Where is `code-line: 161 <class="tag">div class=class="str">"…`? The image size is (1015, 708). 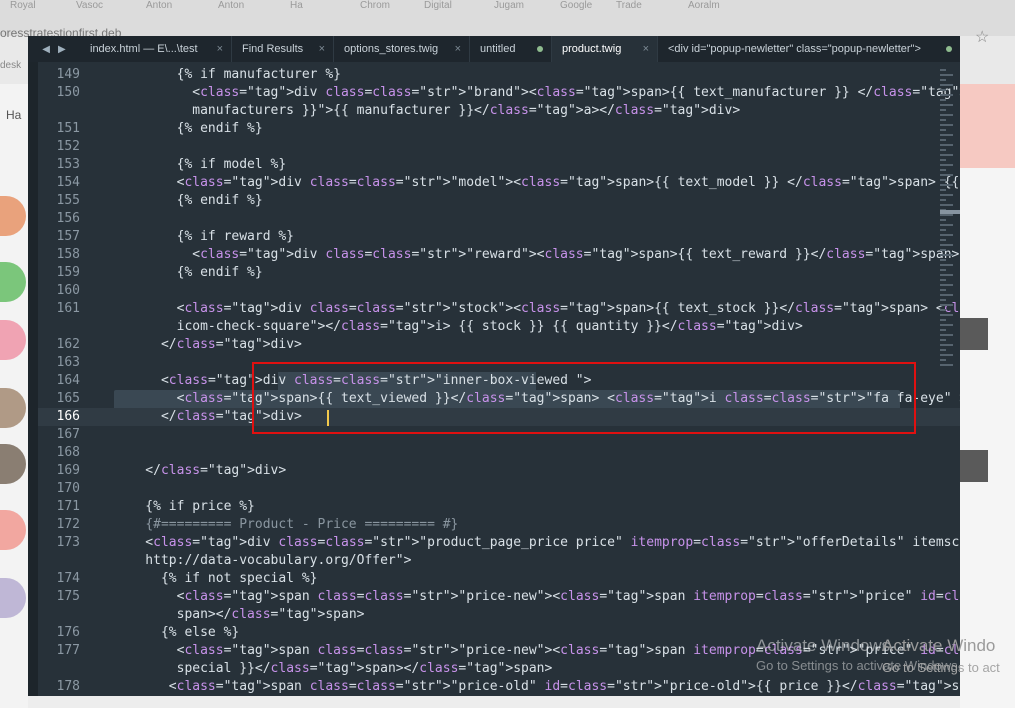 code-line: 161 <class="tag">div class=class="str">"… is located at coordinates (499, 309).